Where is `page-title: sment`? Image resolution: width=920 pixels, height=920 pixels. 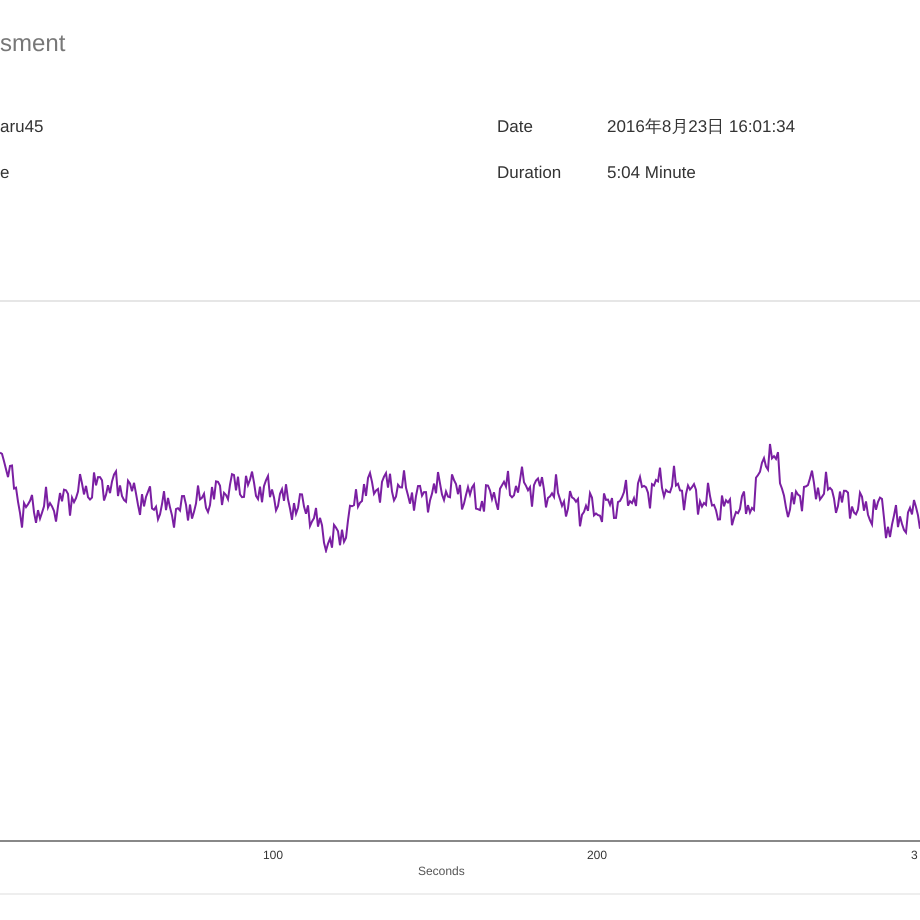 page-title: sment is located at coordinates (33, 43).